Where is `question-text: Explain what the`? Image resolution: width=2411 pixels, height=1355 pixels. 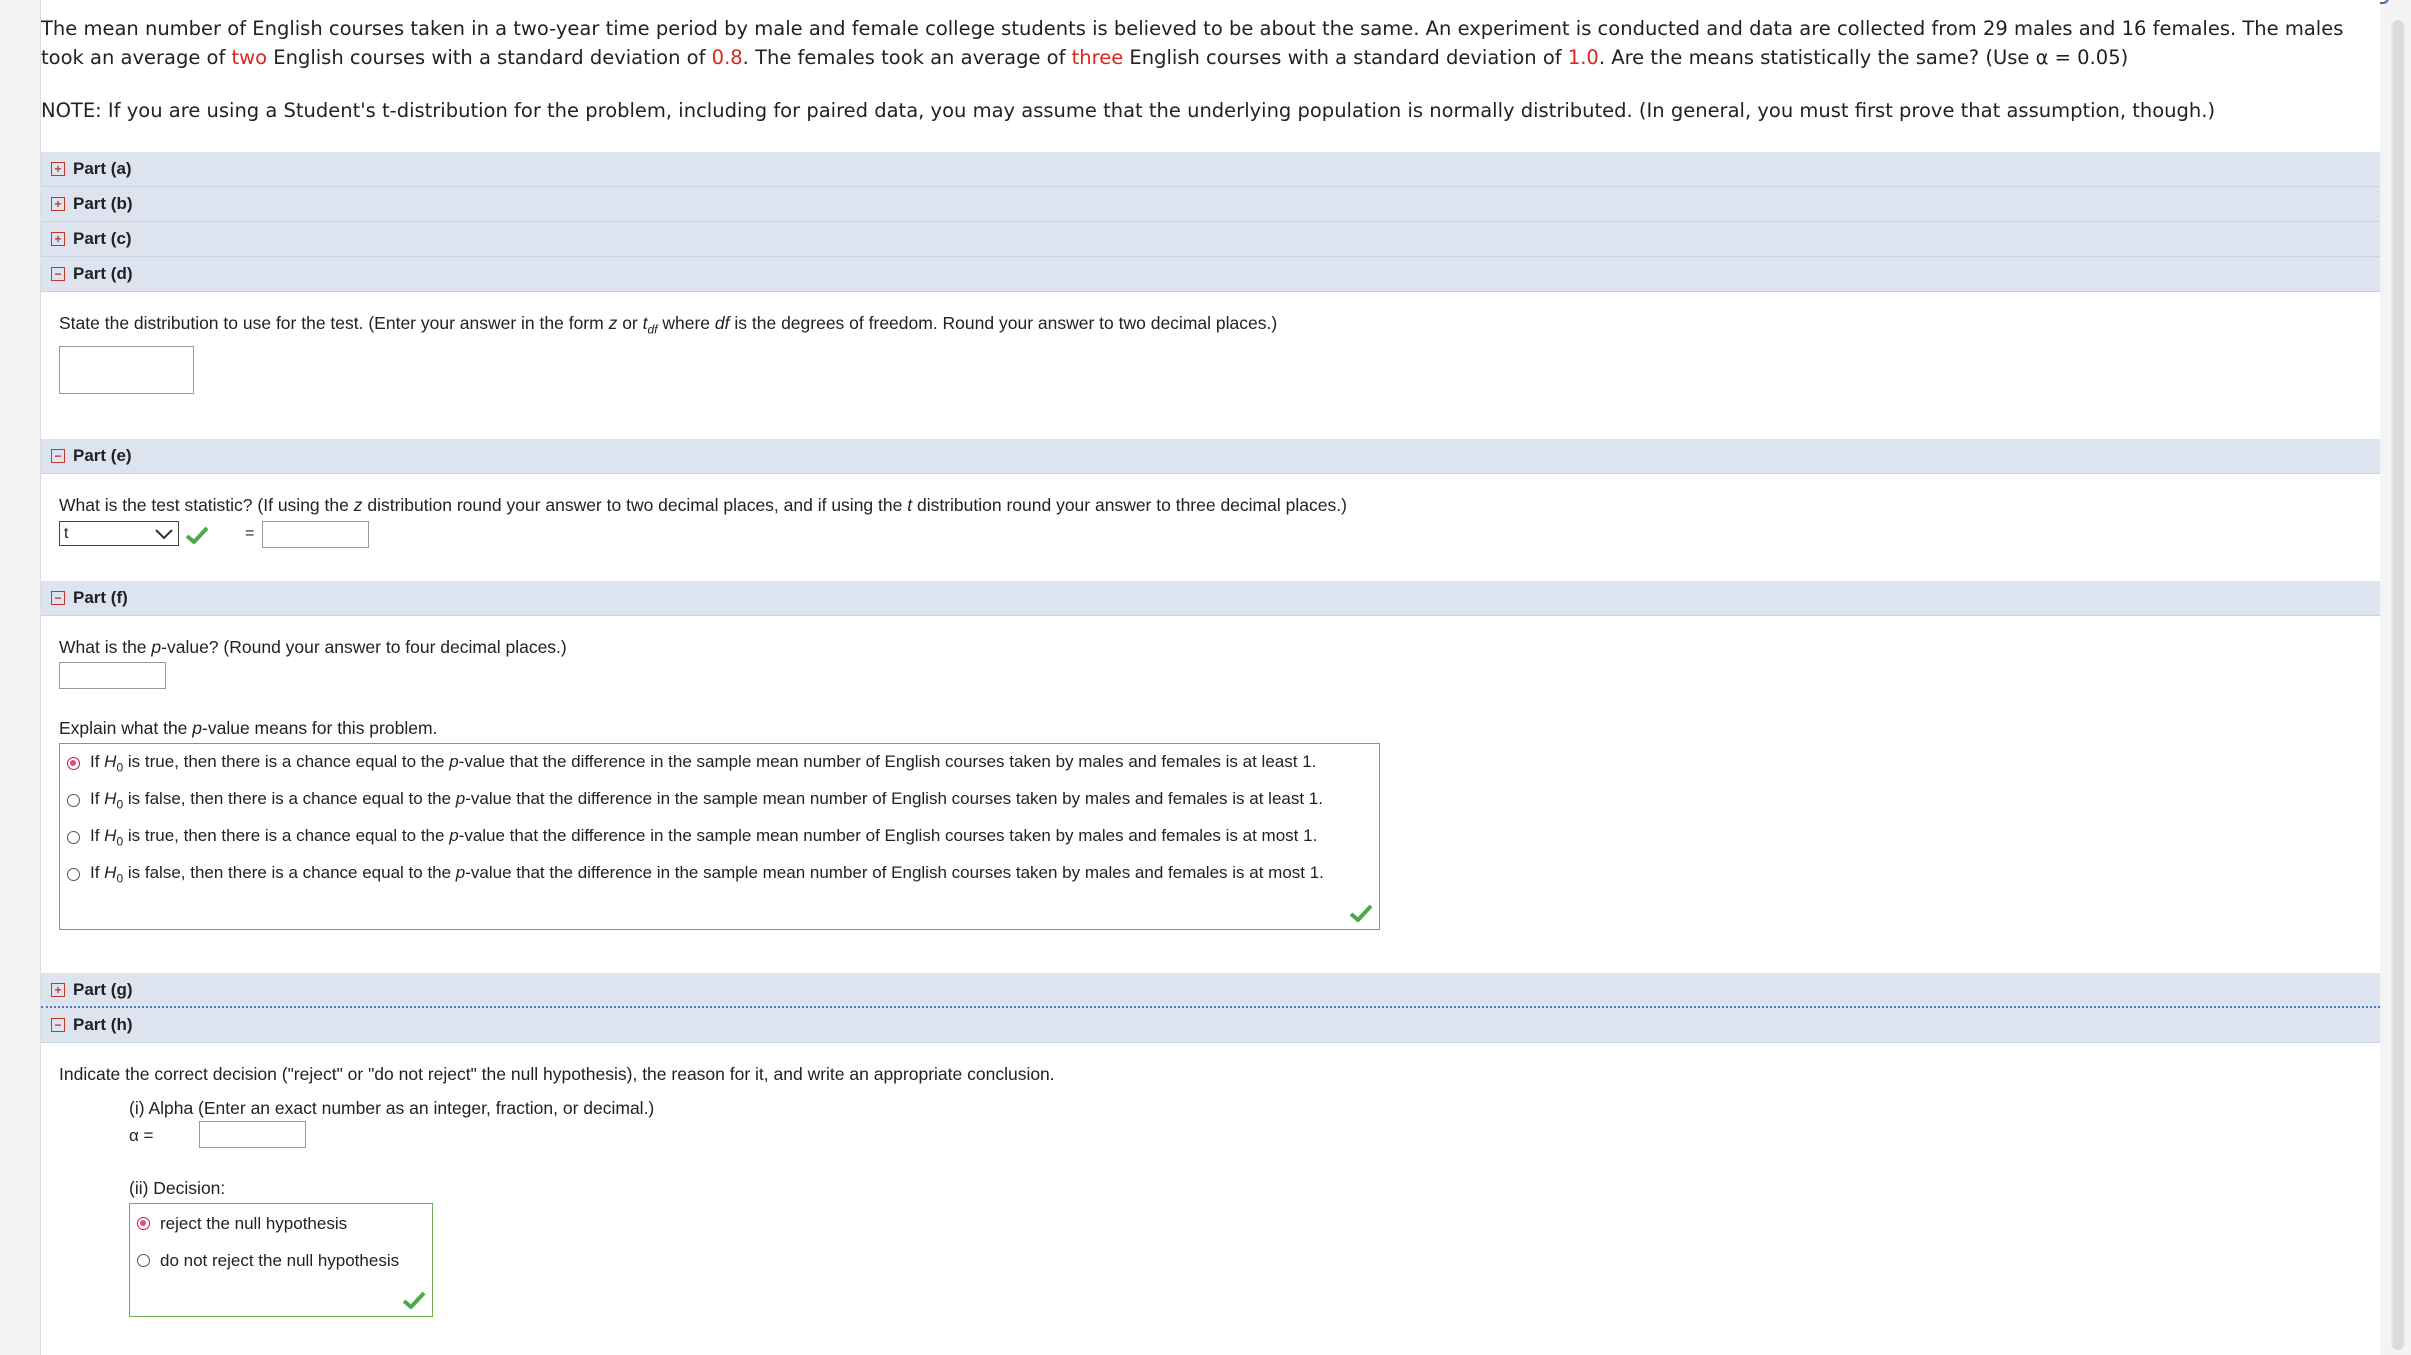
question-text: Explain what the is located at coordinates (126, 728).